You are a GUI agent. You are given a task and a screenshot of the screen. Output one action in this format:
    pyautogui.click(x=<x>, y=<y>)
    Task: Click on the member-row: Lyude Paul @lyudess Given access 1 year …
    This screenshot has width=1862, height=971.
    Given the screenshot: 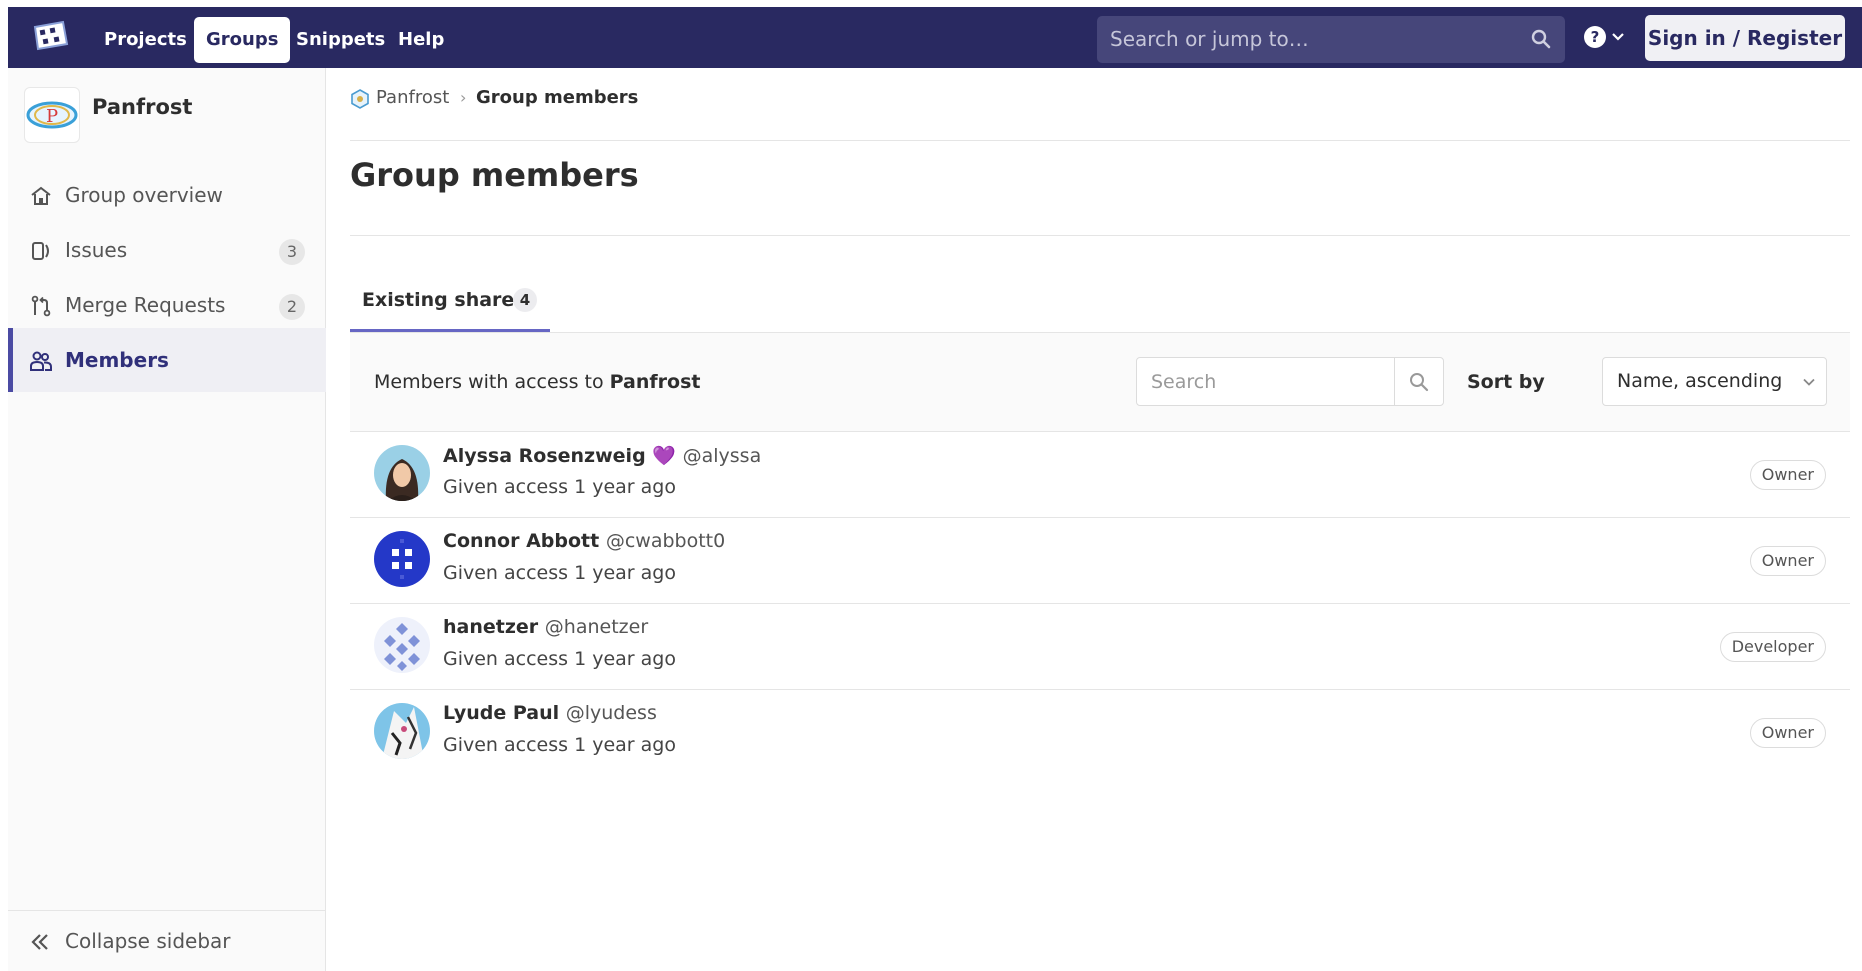 What is the action you would take?
    pyautogui.click(x=1100, y=733)
    